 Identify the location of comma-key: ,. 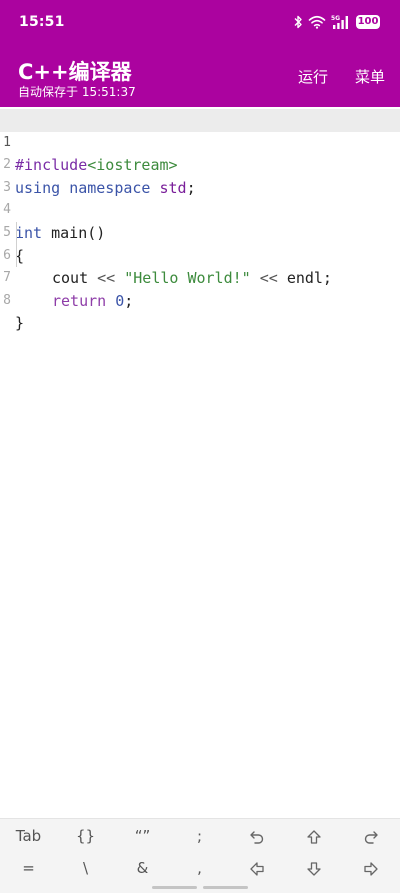
(199, 868).